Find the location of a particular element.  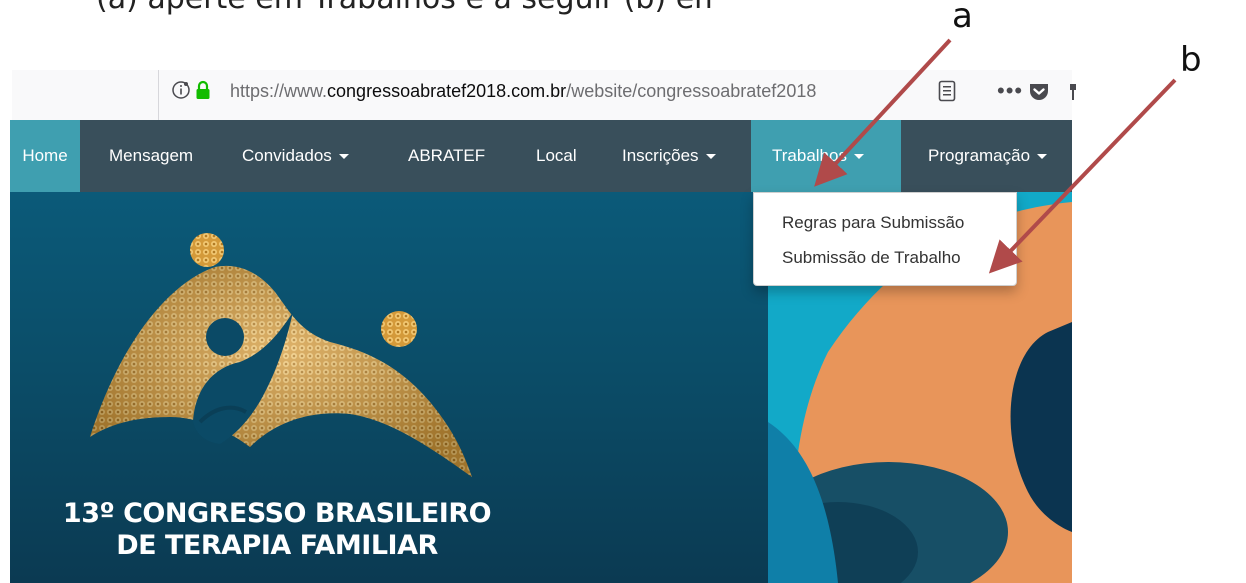

annotation-arrows is located at coordinates (995, 156).